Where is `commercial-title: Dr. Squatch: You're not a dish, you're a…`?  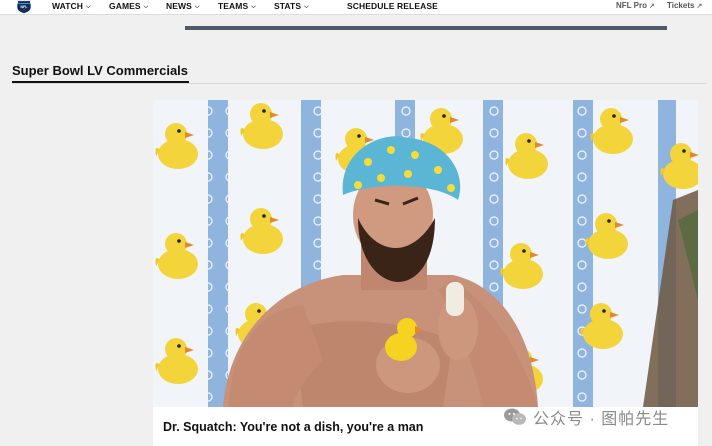 commercial-title: Dr. Squatch: You're not a dish, you're a… is located at coordinates (293, 427).